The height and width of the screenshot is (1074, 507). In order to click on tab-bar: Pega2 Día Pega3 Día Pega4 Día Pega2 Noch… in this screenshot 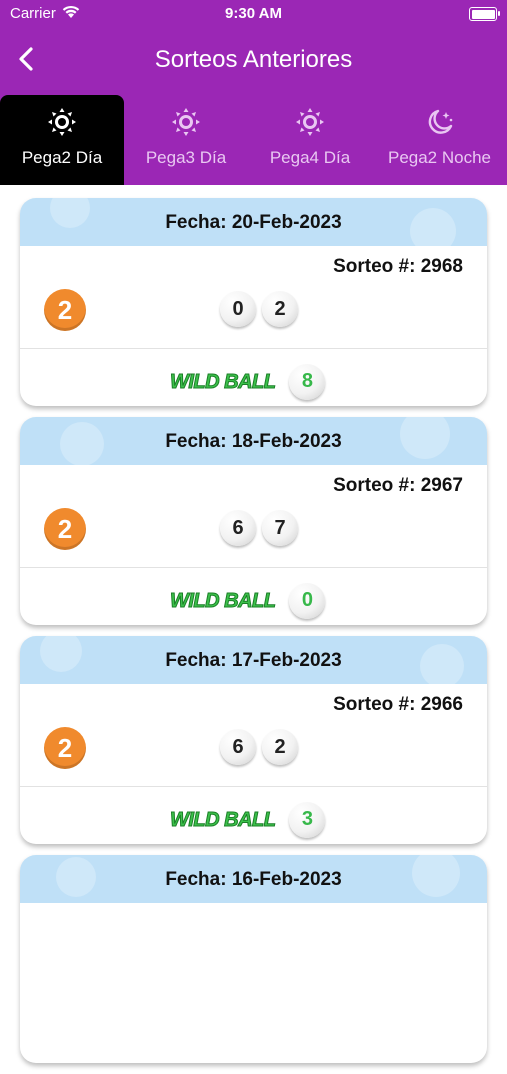, I will do `click(253, 140)`.